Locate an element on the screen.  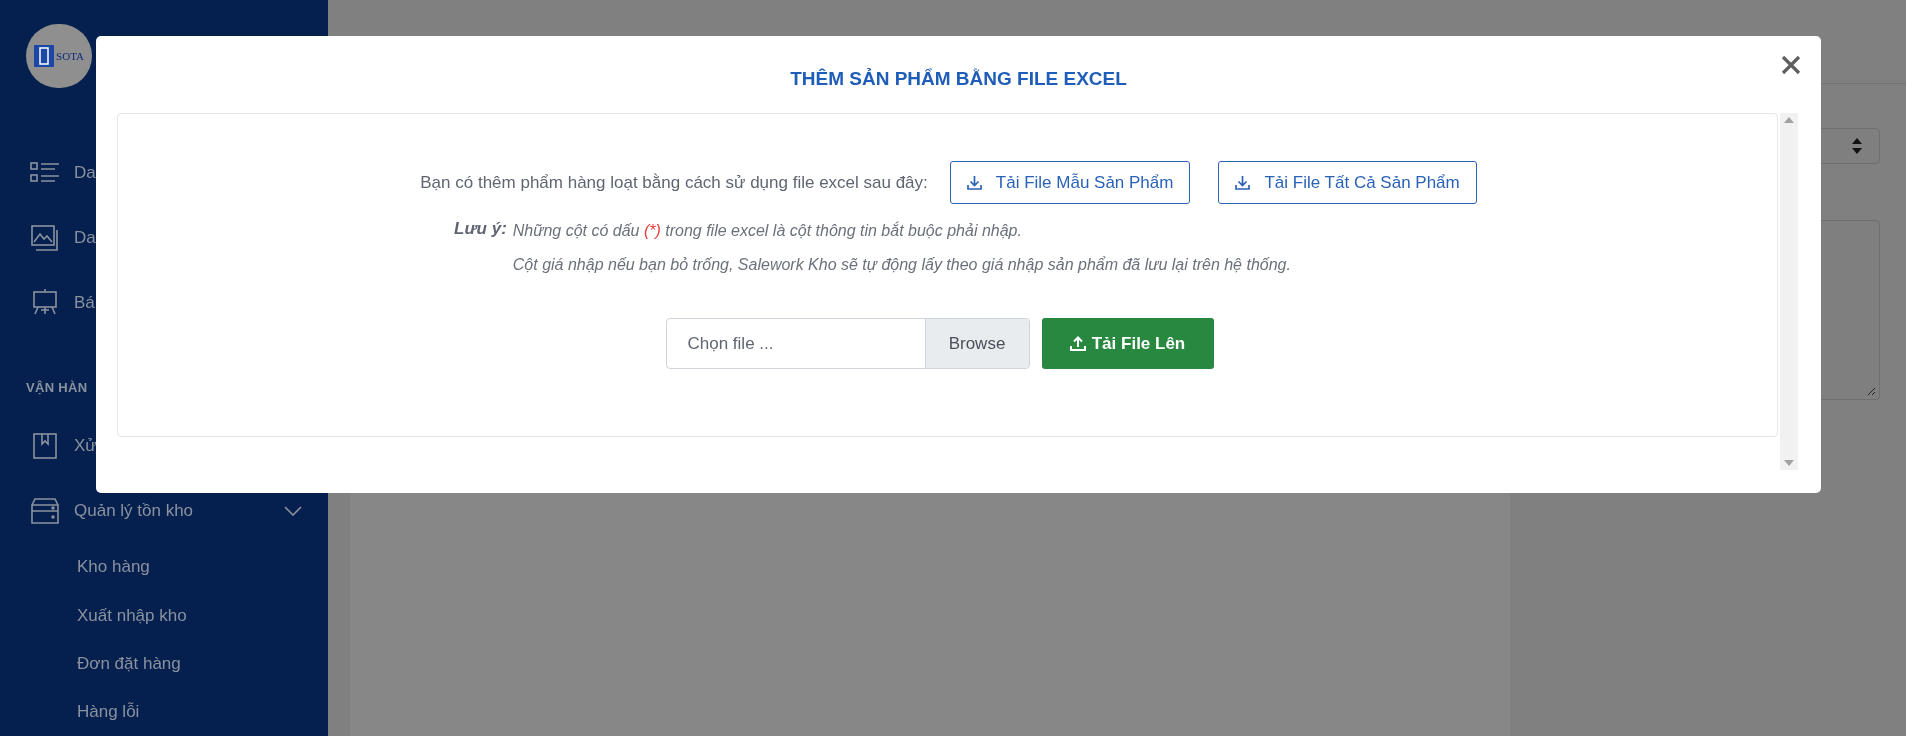
sidebar-item: Quản lý tồn kho is located at coordinates (172, 510).